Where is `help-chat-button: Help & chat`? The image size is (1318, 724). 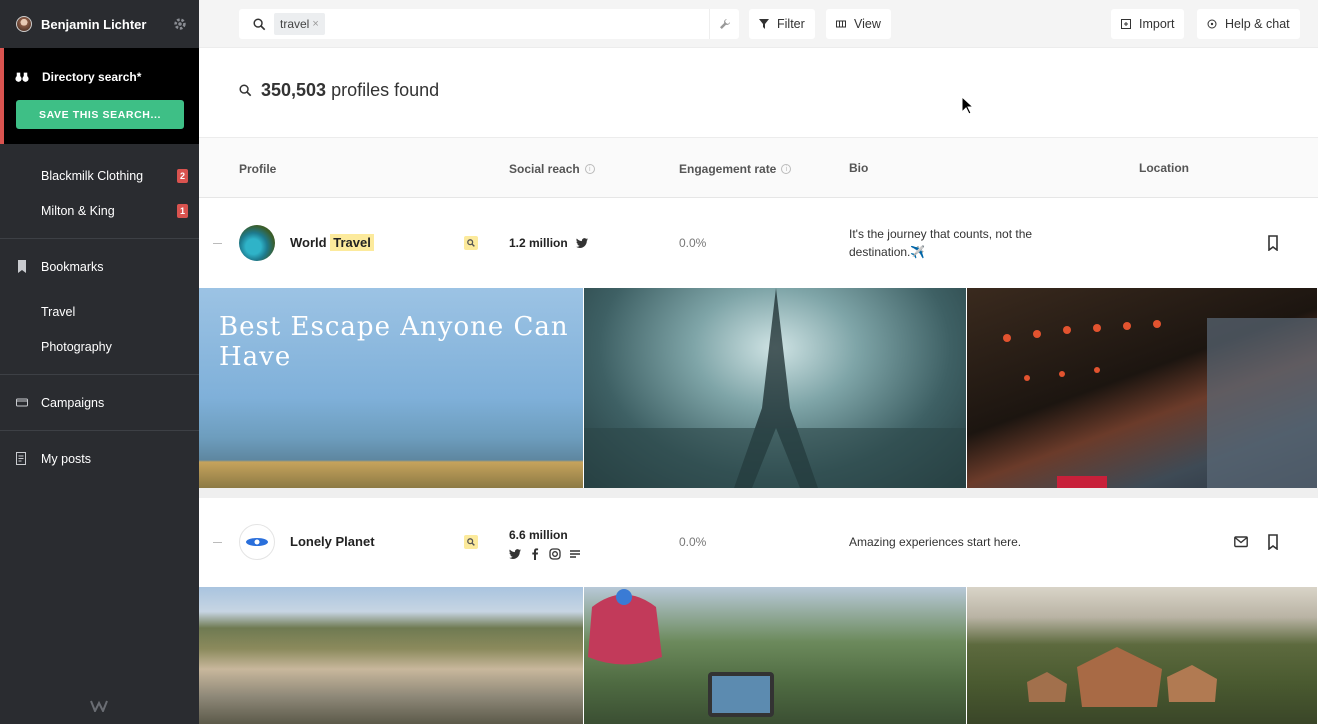
help-chat-button: Help & chat is located at coordinates (1248, 24).